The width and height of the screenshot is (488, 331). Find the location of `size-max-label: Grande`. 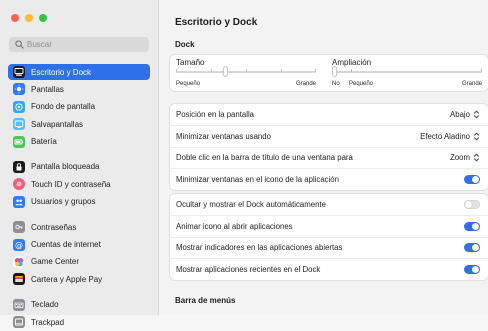

size-max-label: Grande is located at coordinates (306, 84).